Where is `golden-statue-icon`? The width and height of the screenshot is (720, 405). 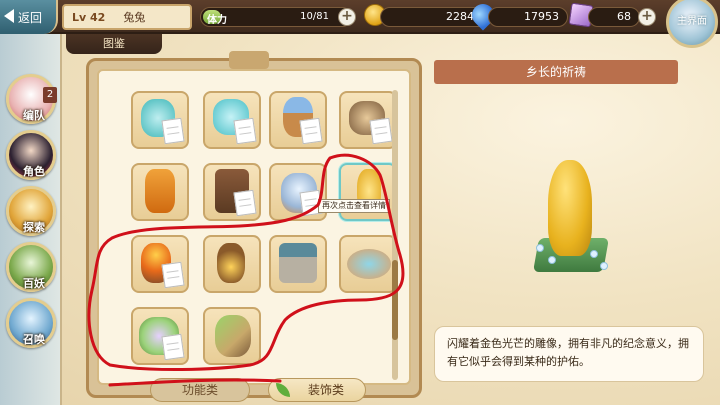
golden-statue-icon is located at coordinates (570, 208).